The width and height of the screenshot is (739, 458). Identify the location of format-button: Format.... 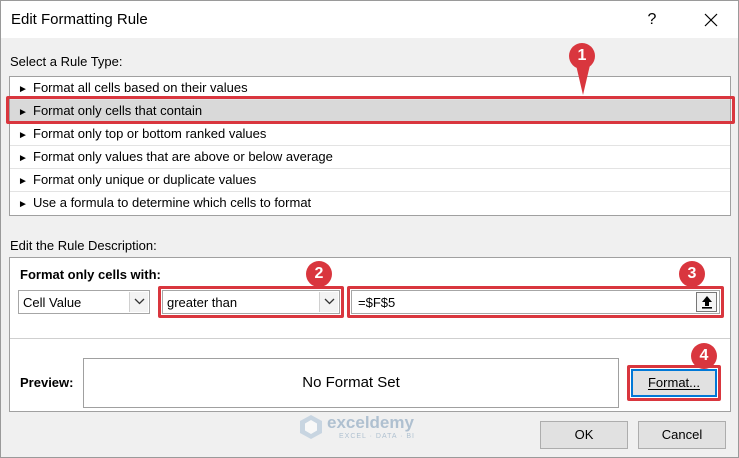
(674, 383).